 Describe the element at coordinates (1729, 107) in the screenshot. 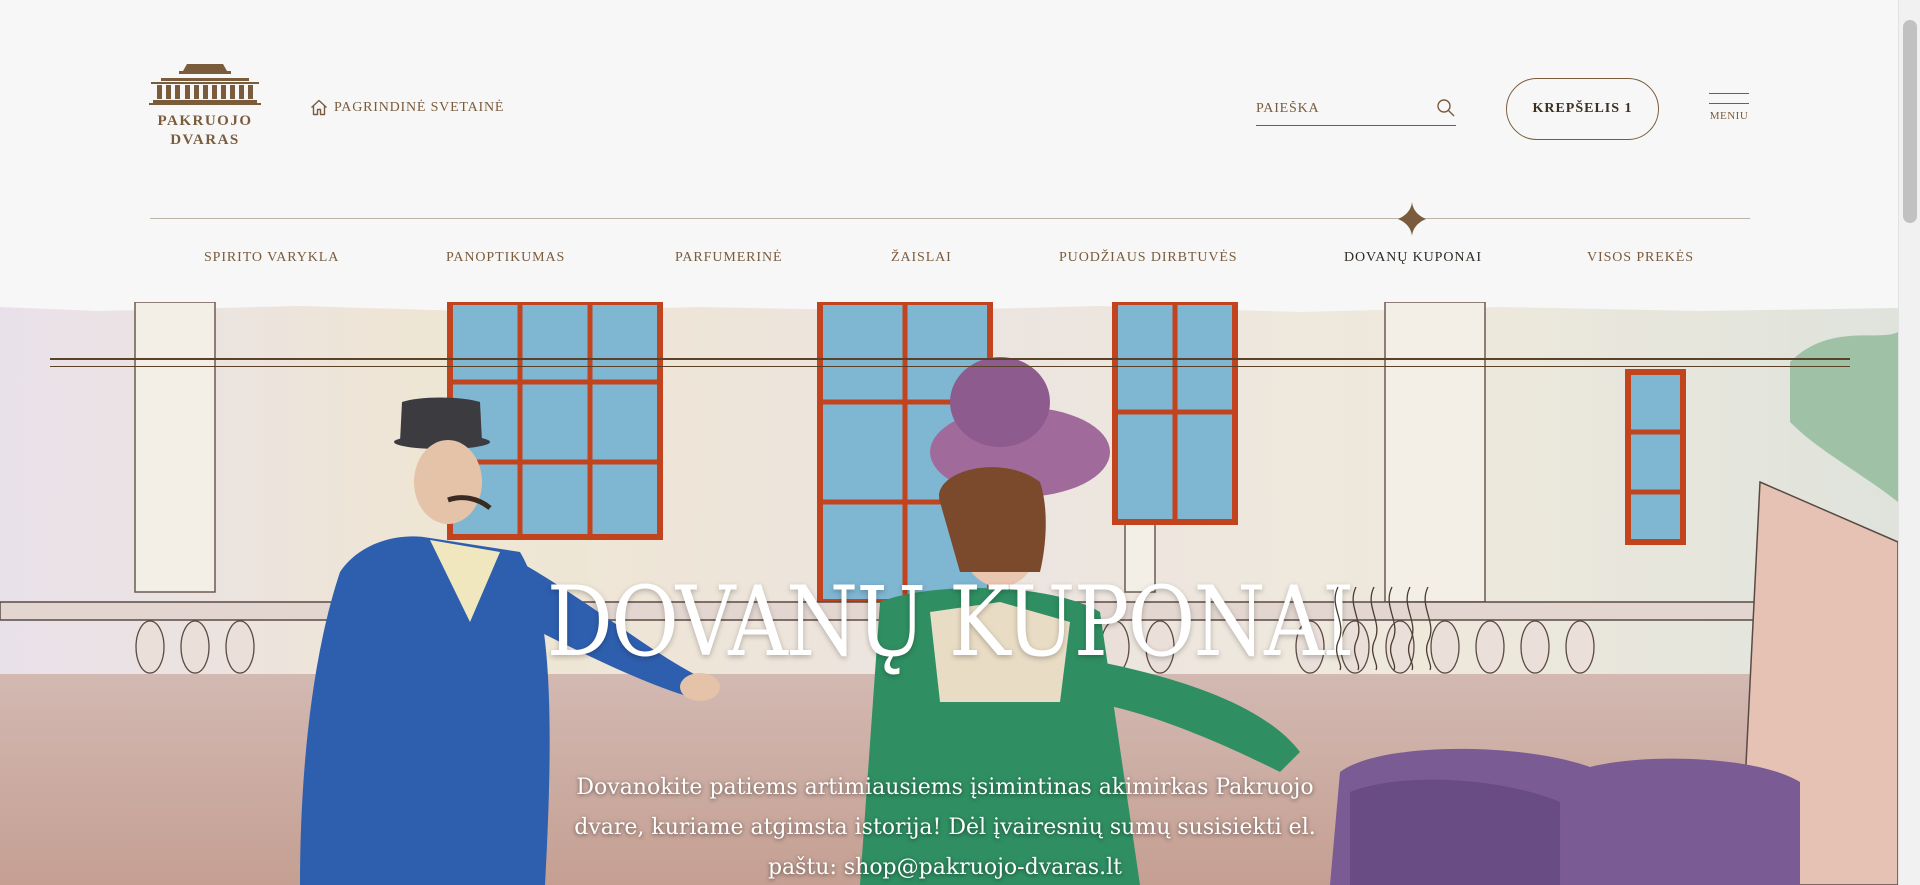

I see `menu-button: MENIU` at that location.